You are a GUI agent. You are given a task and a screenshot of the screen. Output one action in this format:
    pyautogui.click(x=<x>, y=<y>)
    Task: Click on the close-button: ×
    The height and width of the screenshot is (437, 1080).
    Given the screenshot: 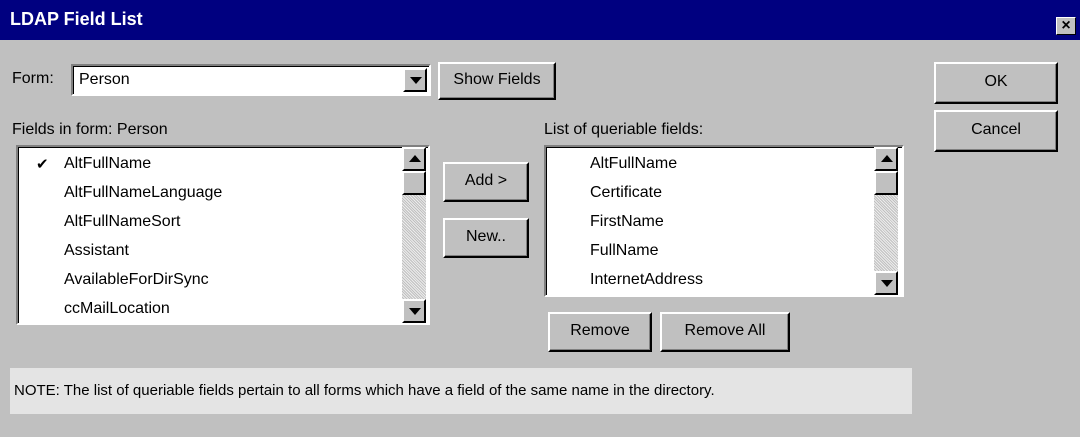 What is the action you would take?
    pyautogui.click(x=1066, y=26)
    